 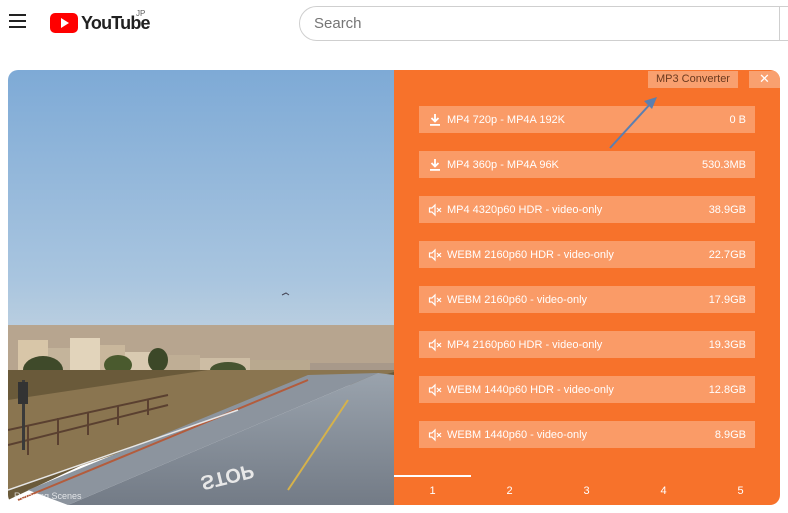 What do you see at coordinates (587, 119) in the screenshot?
I see `format-item: MP4 720p - MP4A 192K 0 B` at bounding box center [587, 119].